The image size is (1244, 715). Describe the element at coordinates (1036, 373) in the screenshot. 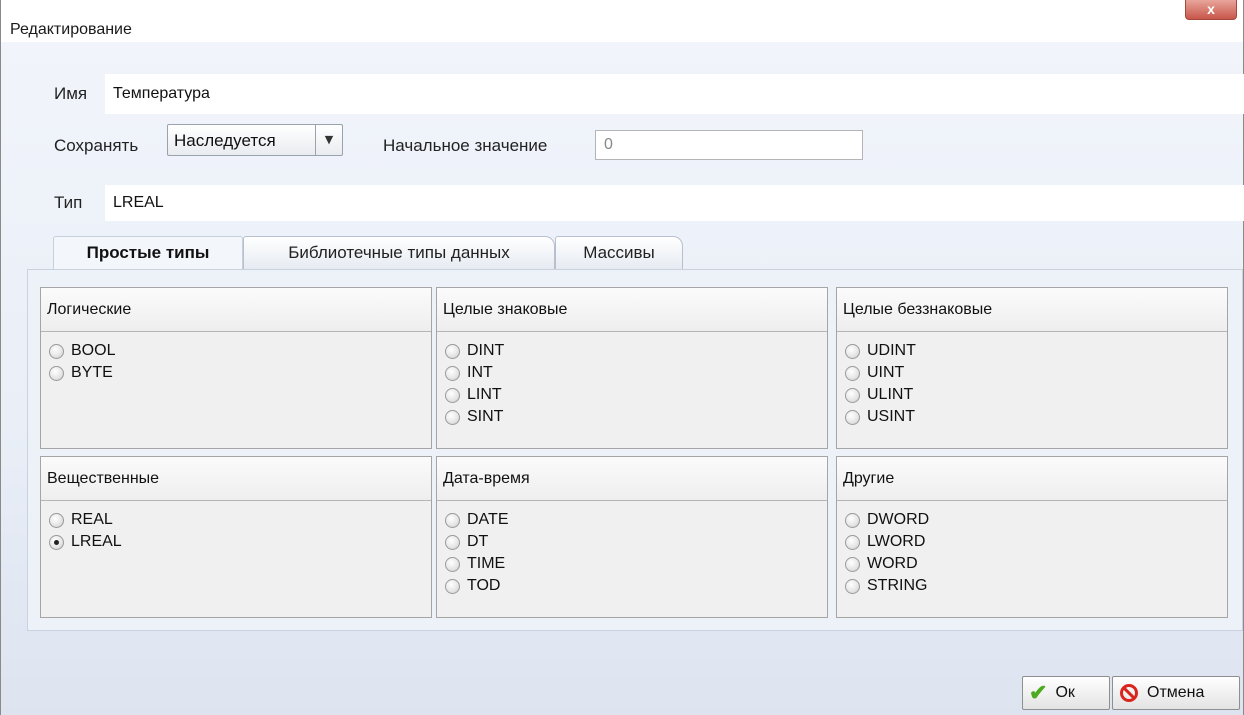

I see `type-option: UINT` at that location.